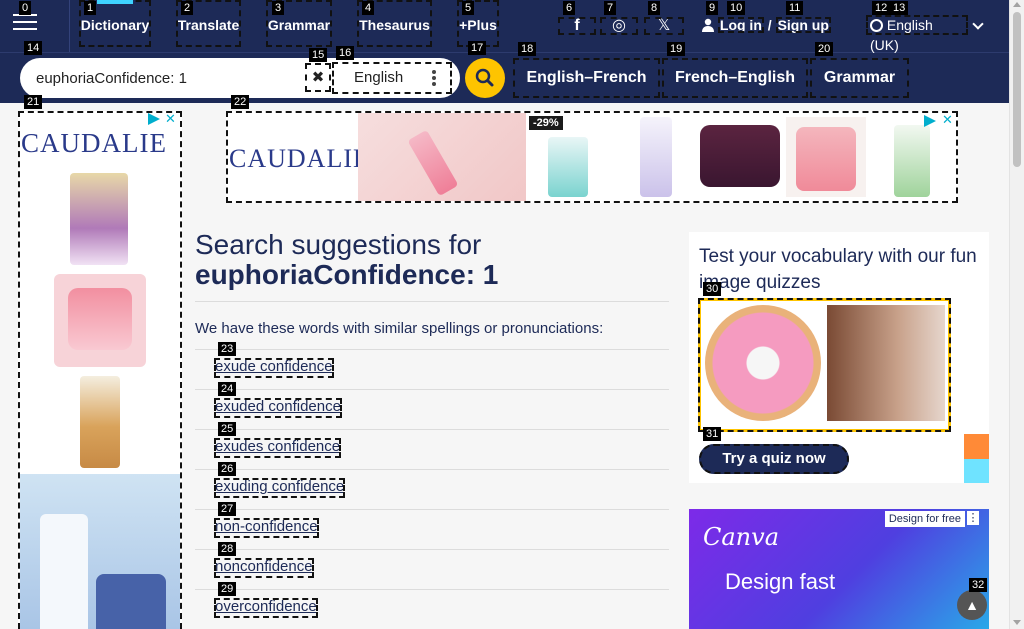  I want to click on arrow-up-icon: ▲, so click(972, 605).